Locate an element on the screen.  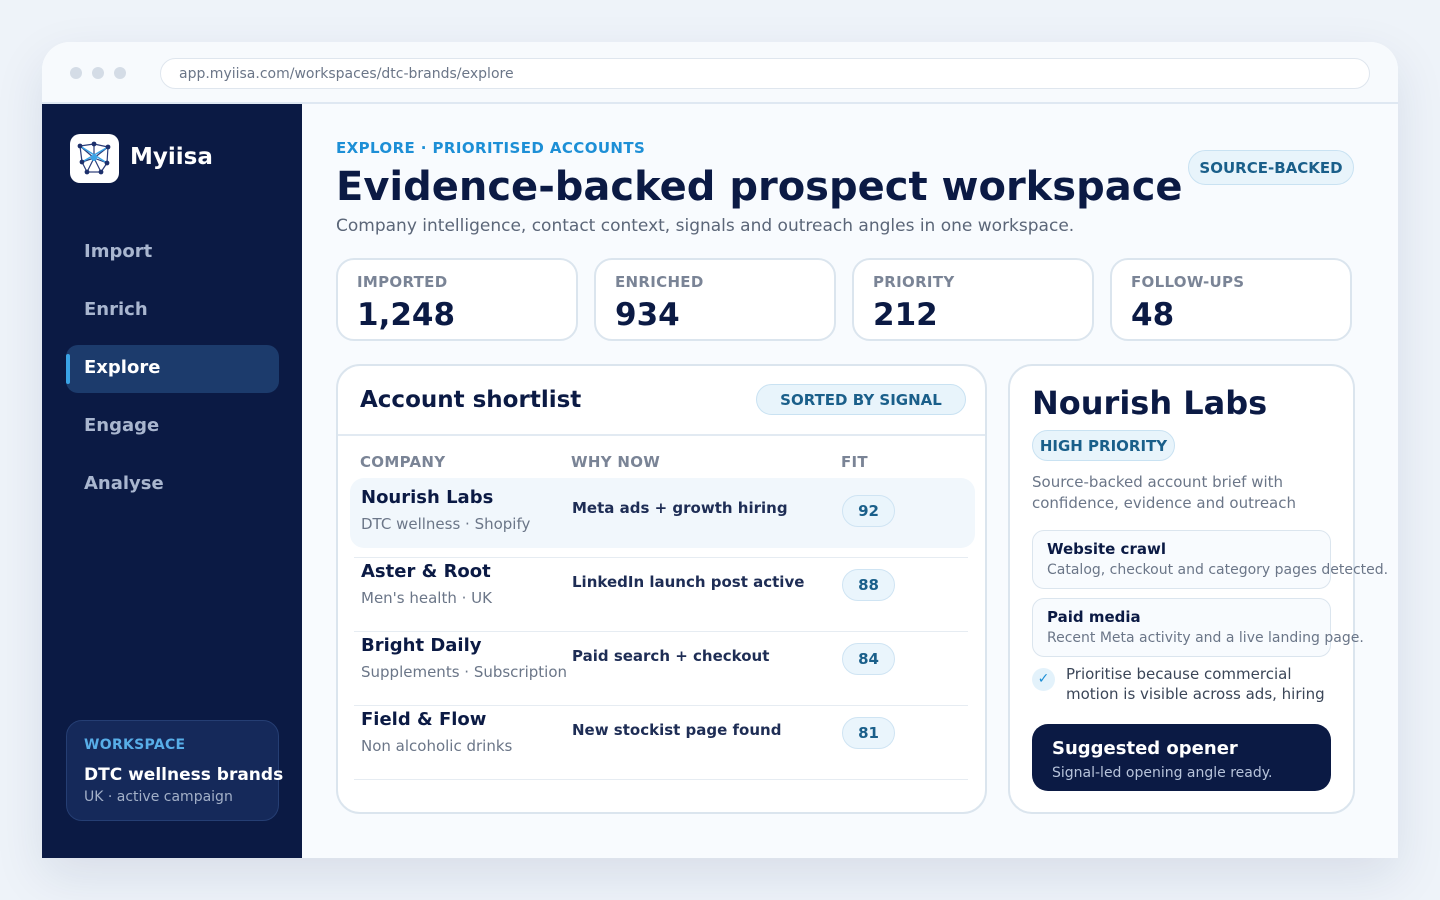
workspace-label: WORKSPACE is located at coordinates (135, 745).